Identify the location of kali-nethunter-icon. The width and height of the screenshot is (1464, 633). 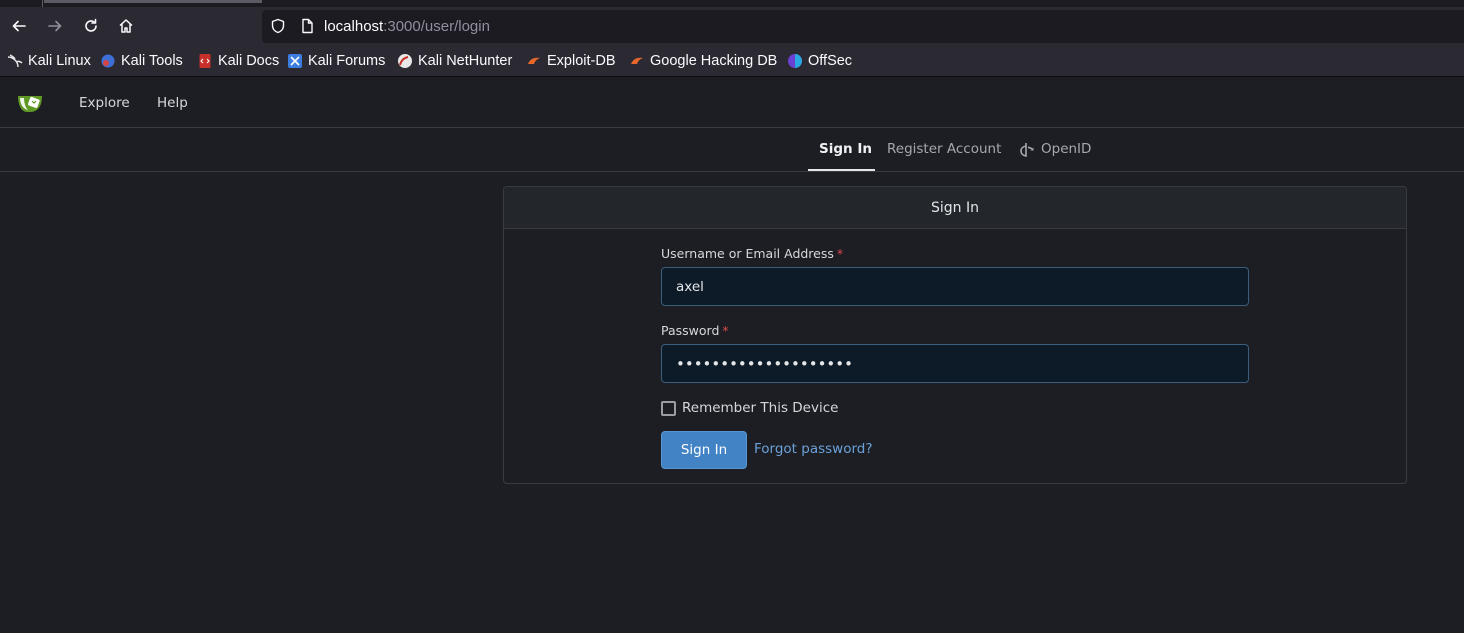
(405, 61).